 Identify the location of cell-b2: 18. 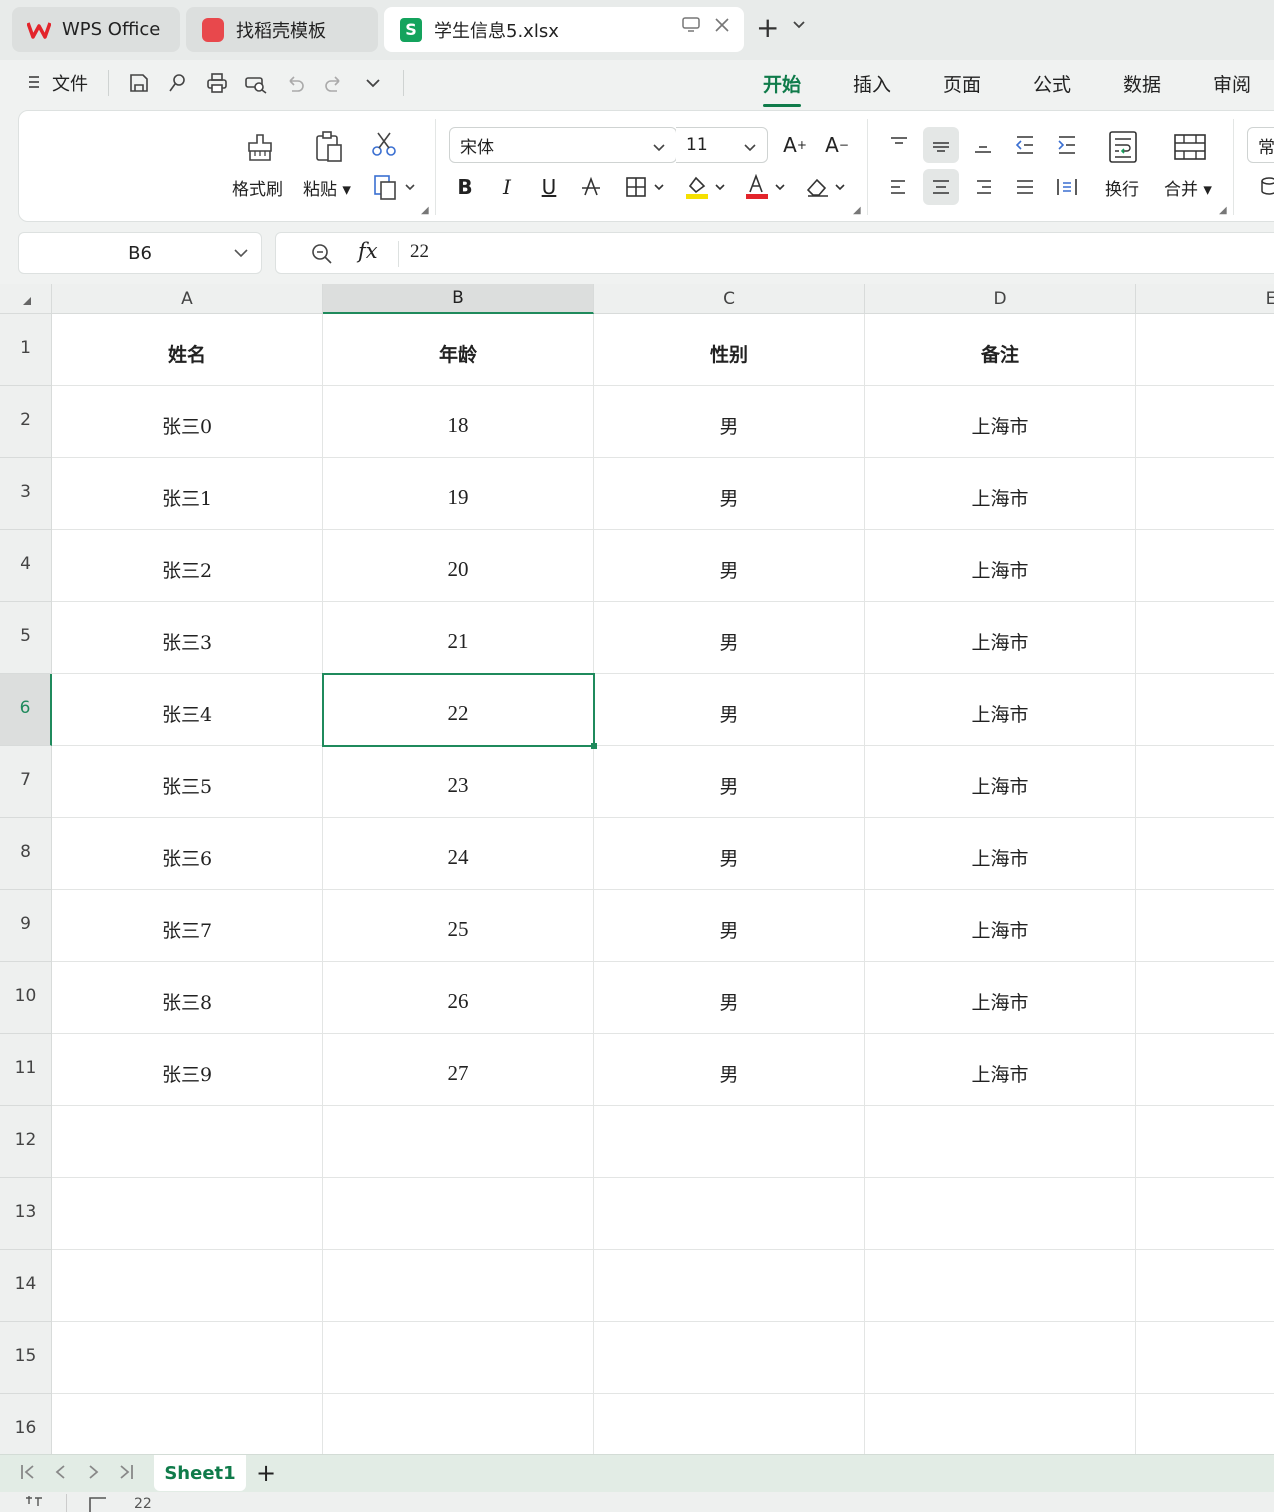
(458, 422).